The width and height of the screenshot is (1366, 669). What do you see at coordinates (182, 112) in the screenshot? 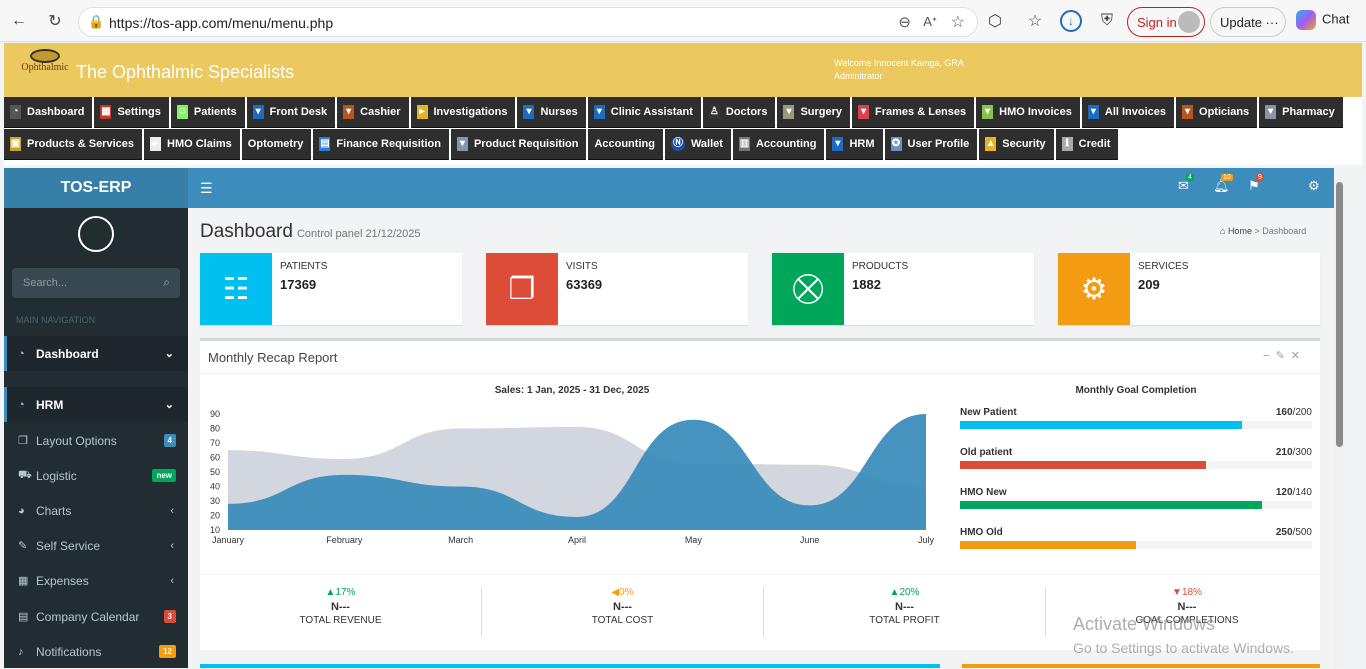
I see `users-icon: ☺` at bounding box center [182, 112].